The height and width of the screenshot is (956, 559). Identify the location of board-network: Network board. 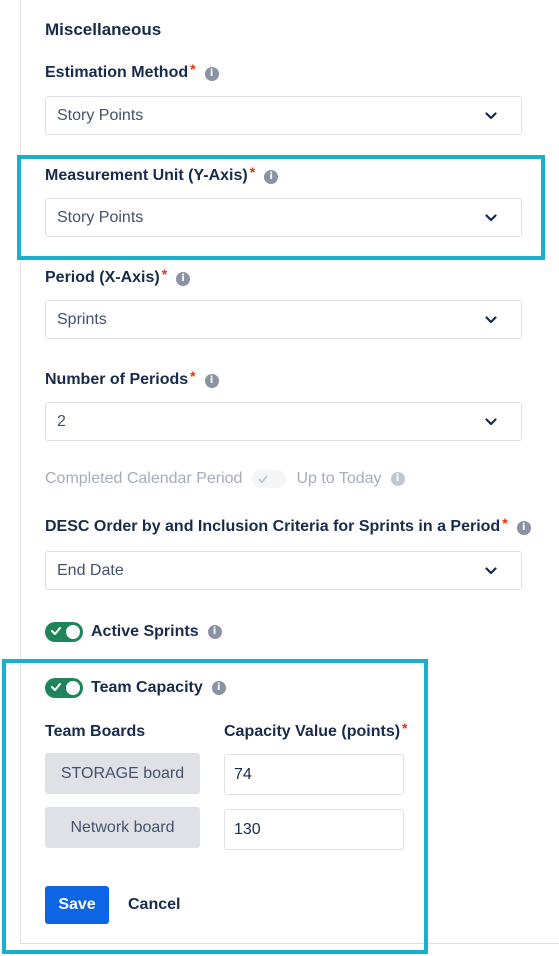
(122, 827).